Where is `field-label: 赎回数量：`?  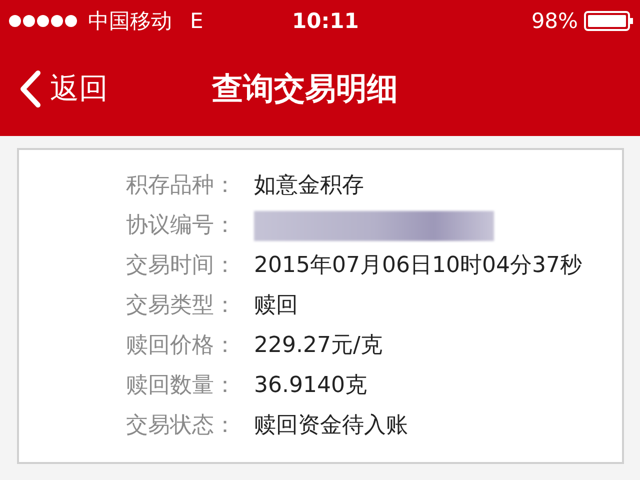
field-label: 赎回数量： is located at coordinates (181, 386).